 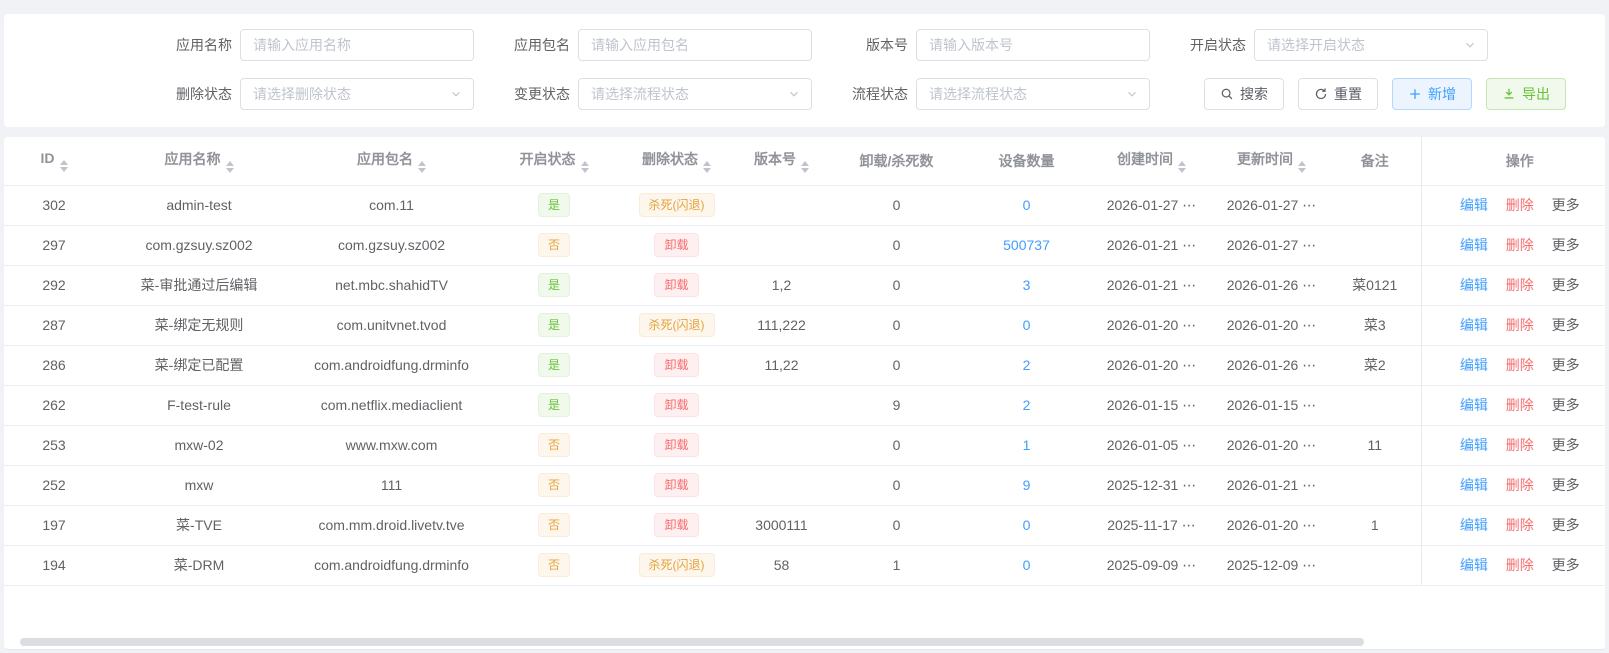 I want to click on enable-status-label: 开启状态, so click(x=1218, y=45).